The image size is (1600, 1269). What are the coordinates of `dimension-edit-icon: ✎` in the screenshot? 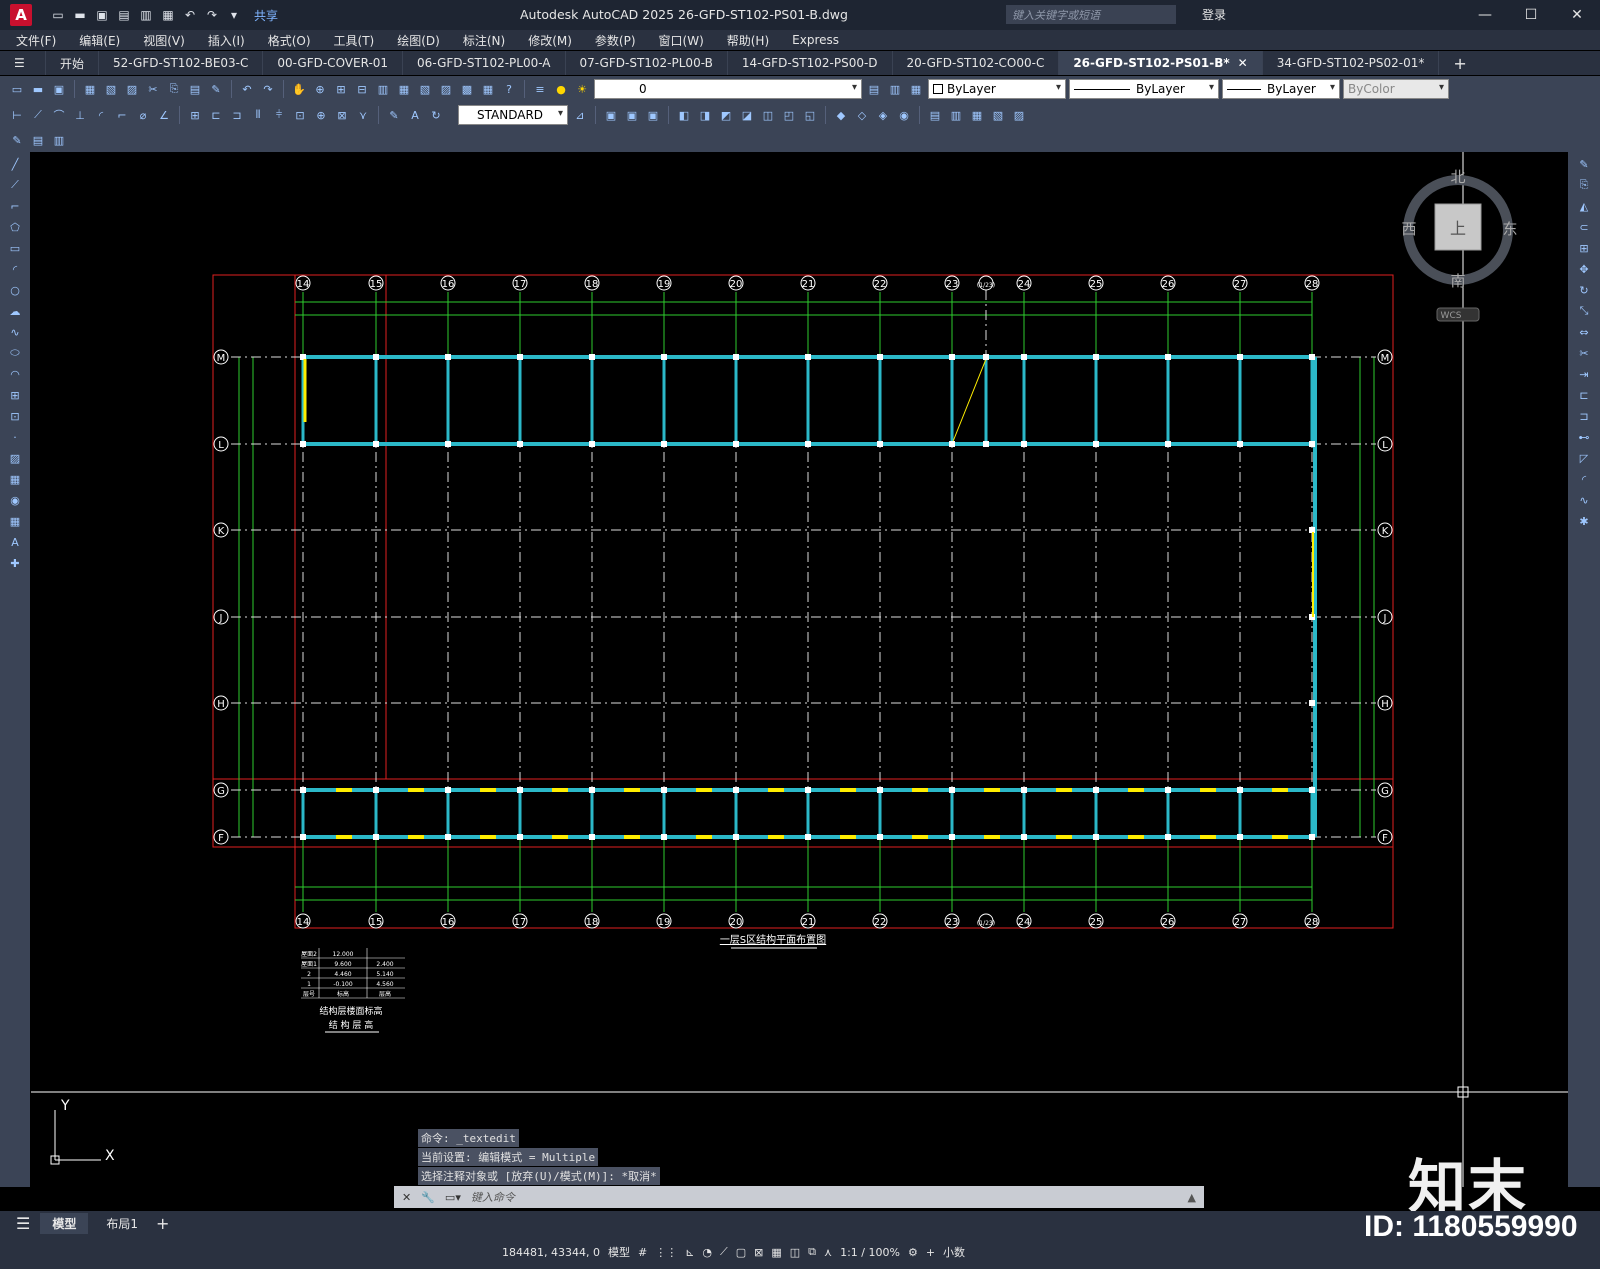 It's located at (394, 115).